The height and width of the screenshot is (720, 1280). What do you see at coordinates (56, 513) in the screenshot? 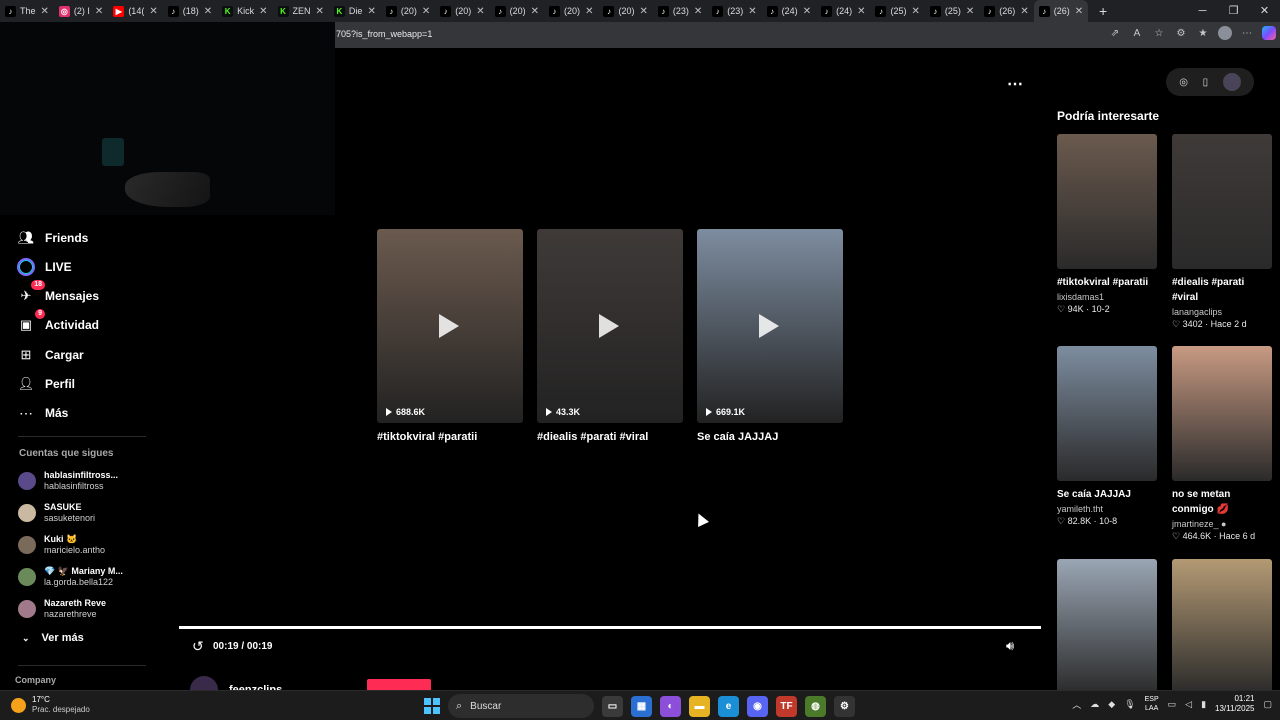
I see `following-account: SASUKE sasuketenori` at bounding box center [56, 513].